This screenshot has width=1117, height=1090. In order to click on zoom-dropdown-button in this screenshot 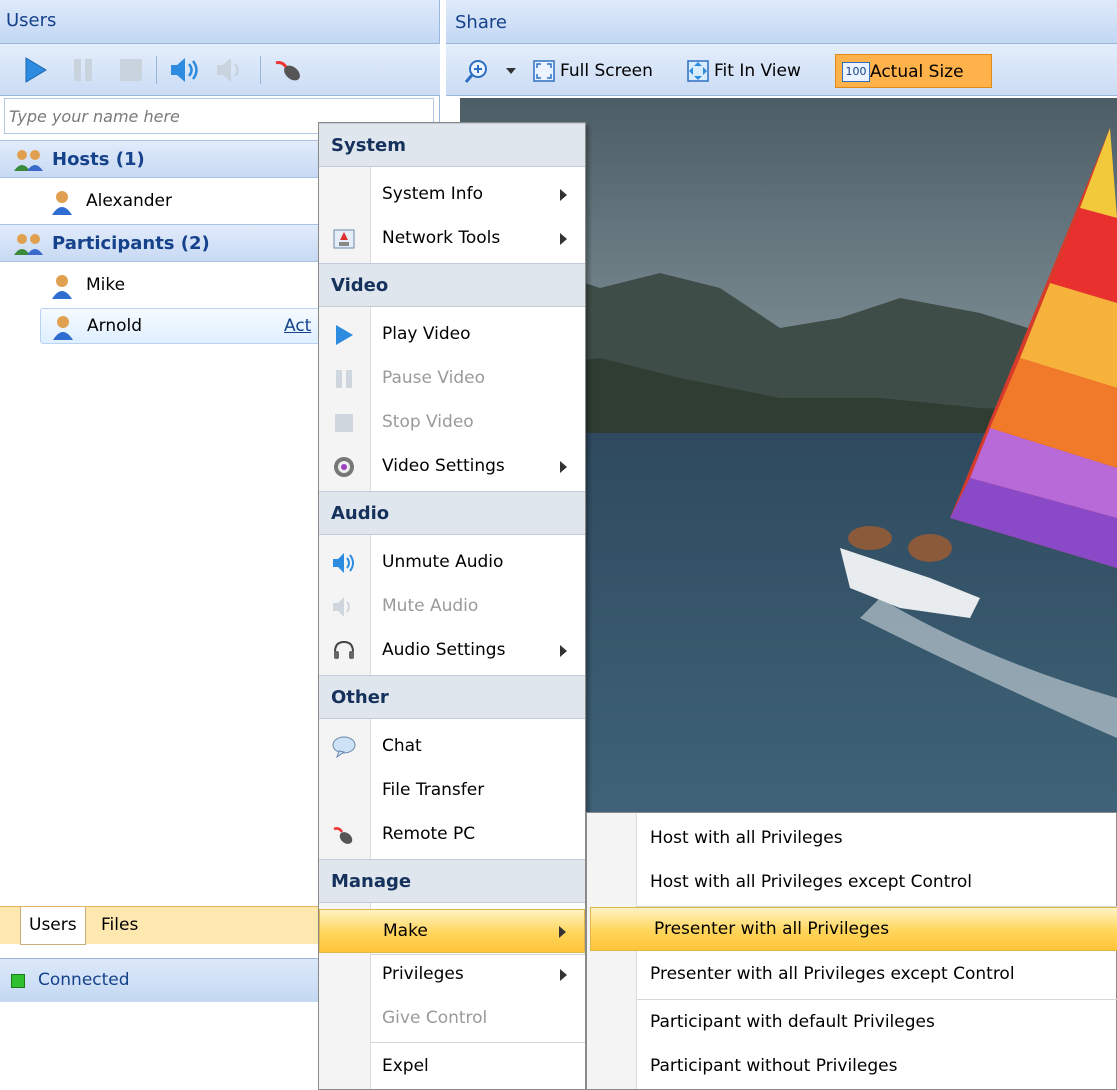, I will do `click(491, 71)`.